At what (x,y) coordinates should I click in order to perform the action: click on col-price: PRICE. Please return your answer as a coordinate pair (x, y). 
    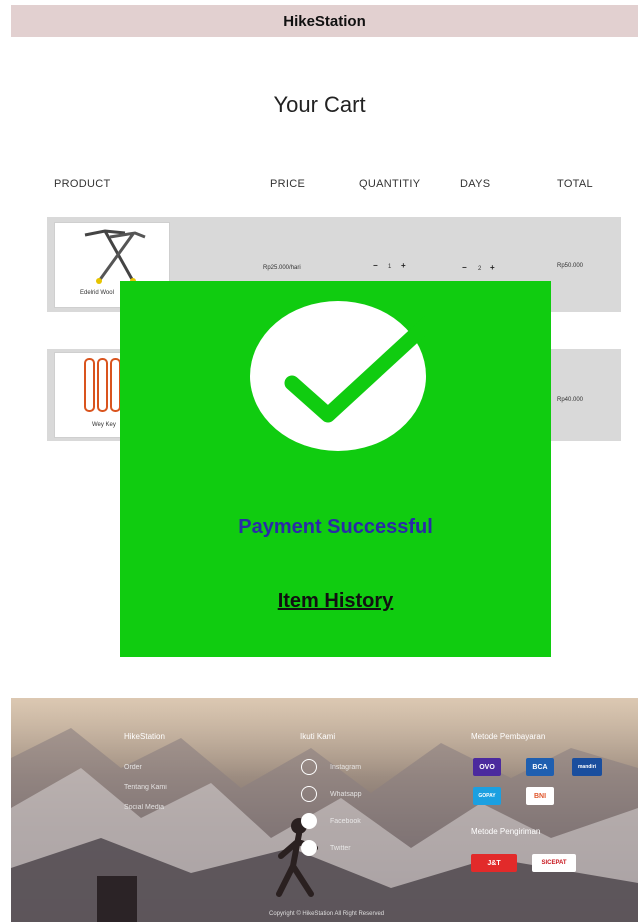
    Looking at the image, I should click on (288, 184).